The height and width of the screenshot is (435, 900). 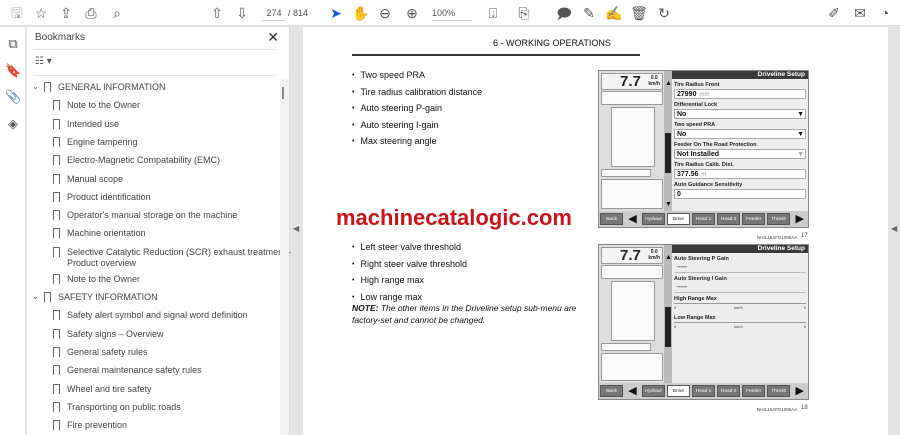 I want to click on bookmark-item: Fire prevention, so click(x=90, y=425).